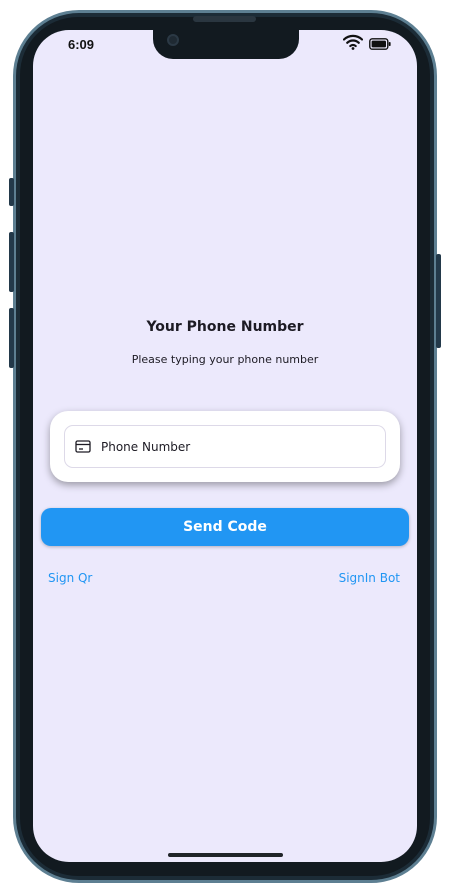 The width and height of the screenshot is (450, 892). Describe the element at coordinates (231, 446) in the screenshot. I see `phone-number-input` at that location.